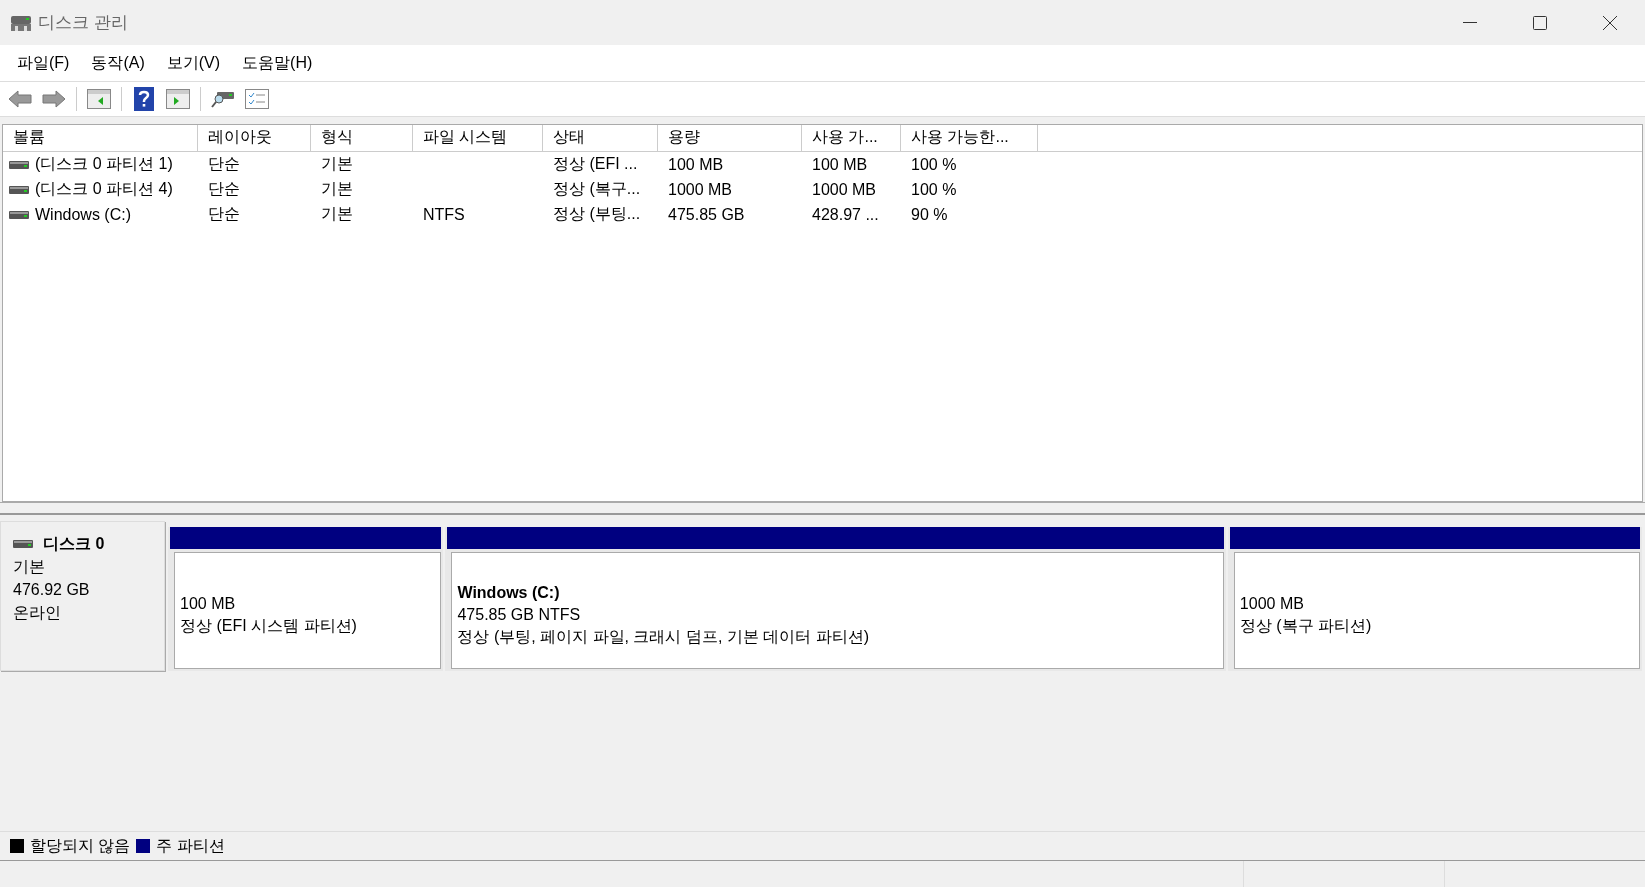 The height and width of the screenshot is (887, 1645). Describe the element at coordinates (362, 138) in the screenshot. I see `column-header: 형식` at that location.